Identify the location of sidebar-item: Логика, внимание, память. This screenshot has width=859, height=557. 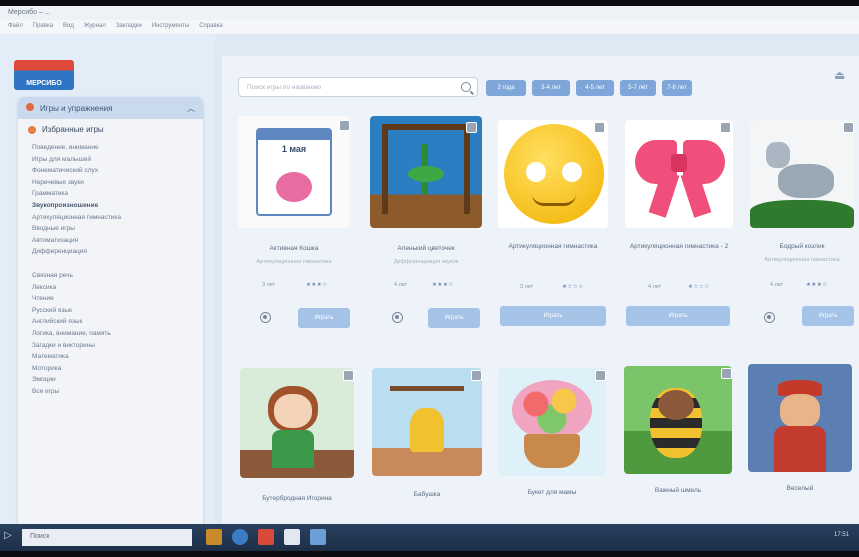
(110, 334).